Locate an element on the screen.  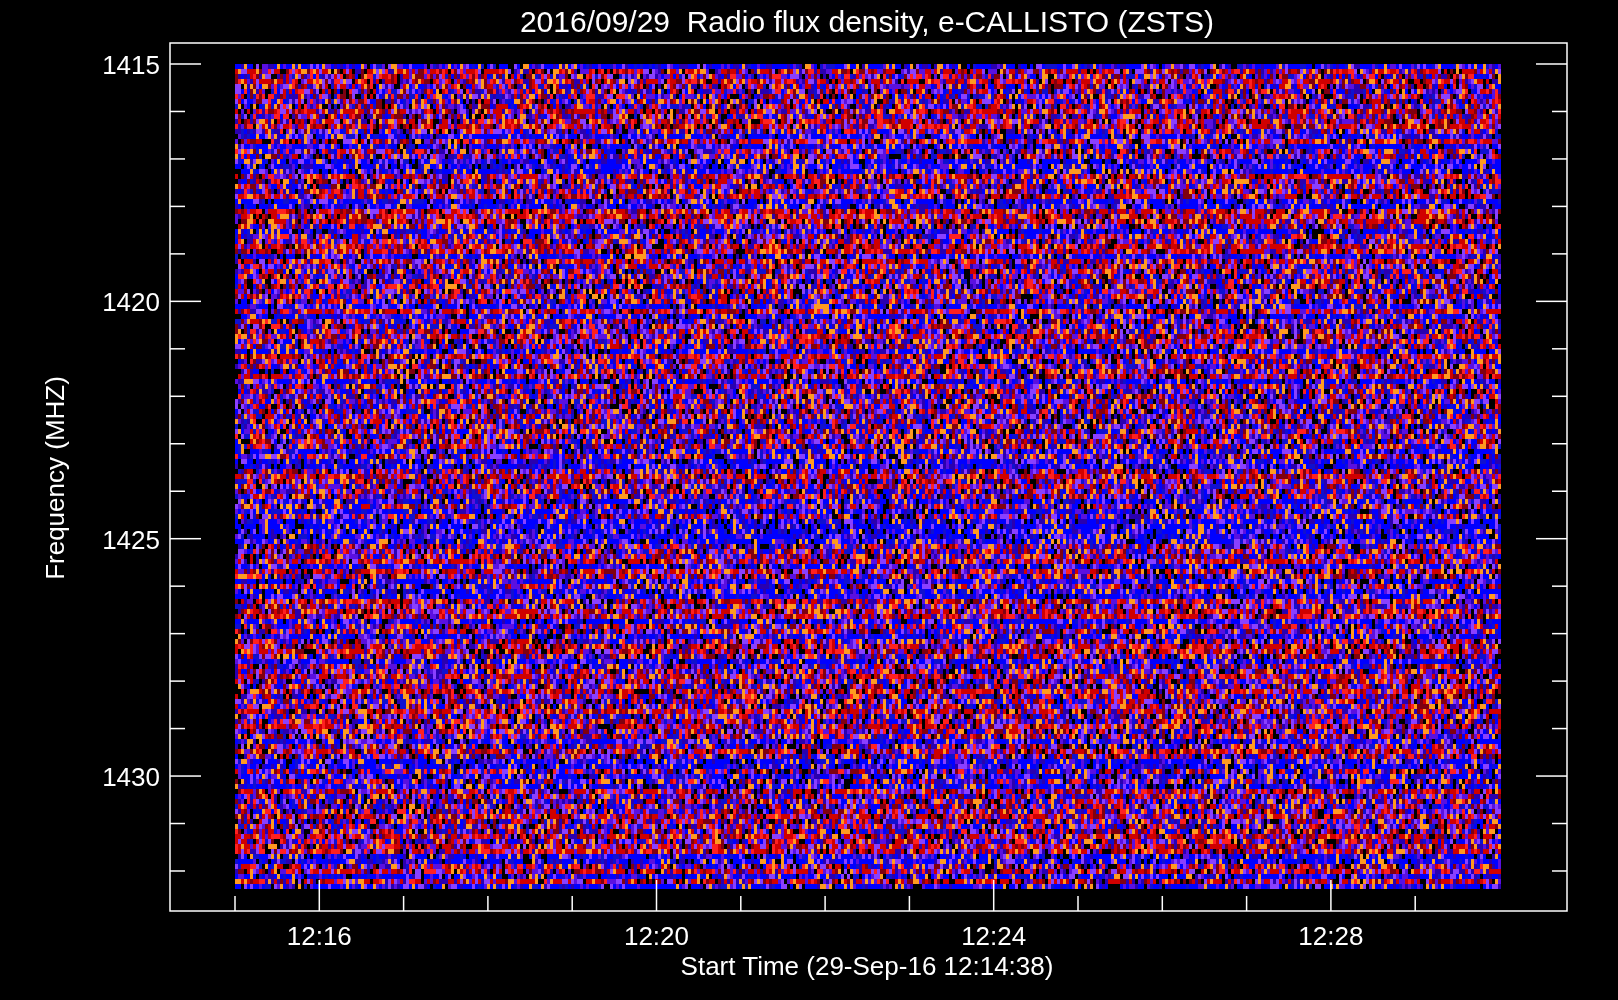
y-tick-label: 1420 is located at coordinates (131, 302).